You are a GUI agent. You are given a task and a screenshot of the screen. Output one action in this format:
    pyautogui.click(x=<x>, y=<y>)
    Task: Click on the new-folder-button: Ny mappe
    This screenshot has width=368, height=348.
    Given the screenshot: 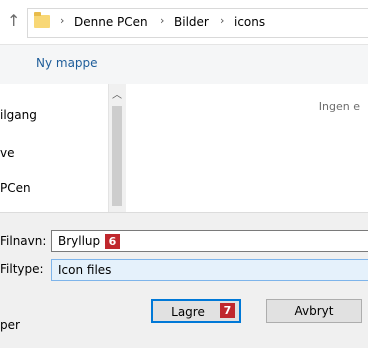 What is the action you would take?
    pyautogui.click(x=67, y=63)
    